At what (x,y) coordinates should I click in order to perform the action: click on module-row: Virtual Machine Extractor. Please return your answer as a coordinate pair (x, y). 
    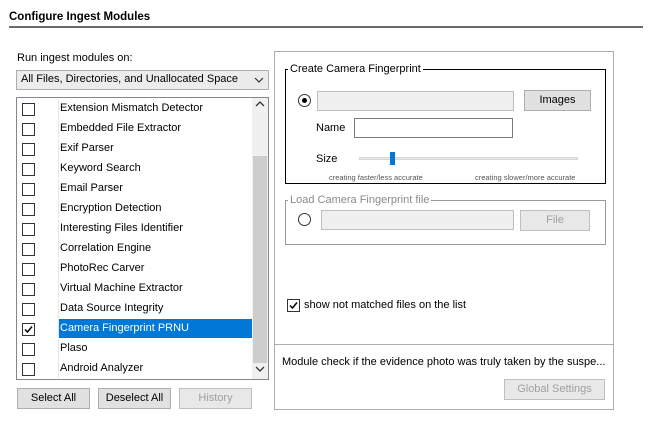
    Looking at the image, I should click on (135, 288).